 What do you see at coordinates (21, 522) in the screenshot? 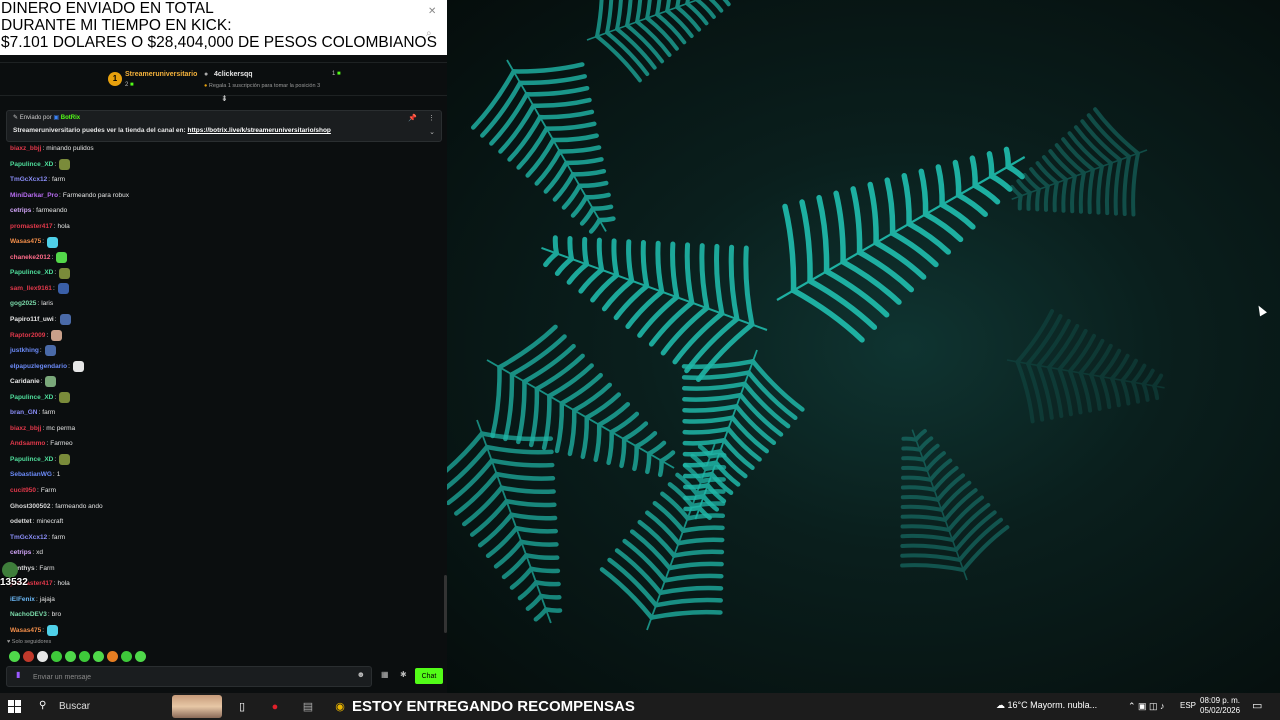
I see `chat-username: odettet` at bounding box center [21, 522].